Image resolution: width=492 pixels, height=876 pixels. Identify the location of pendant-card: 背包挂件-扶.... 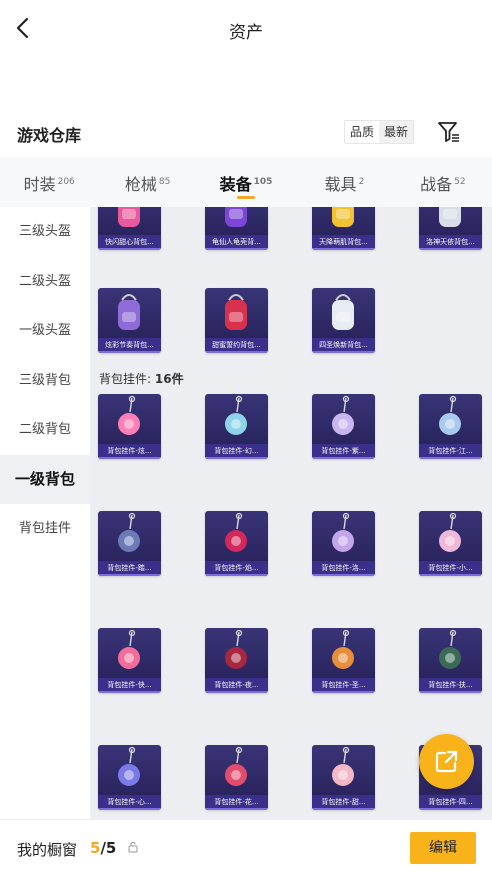
(450, 660).